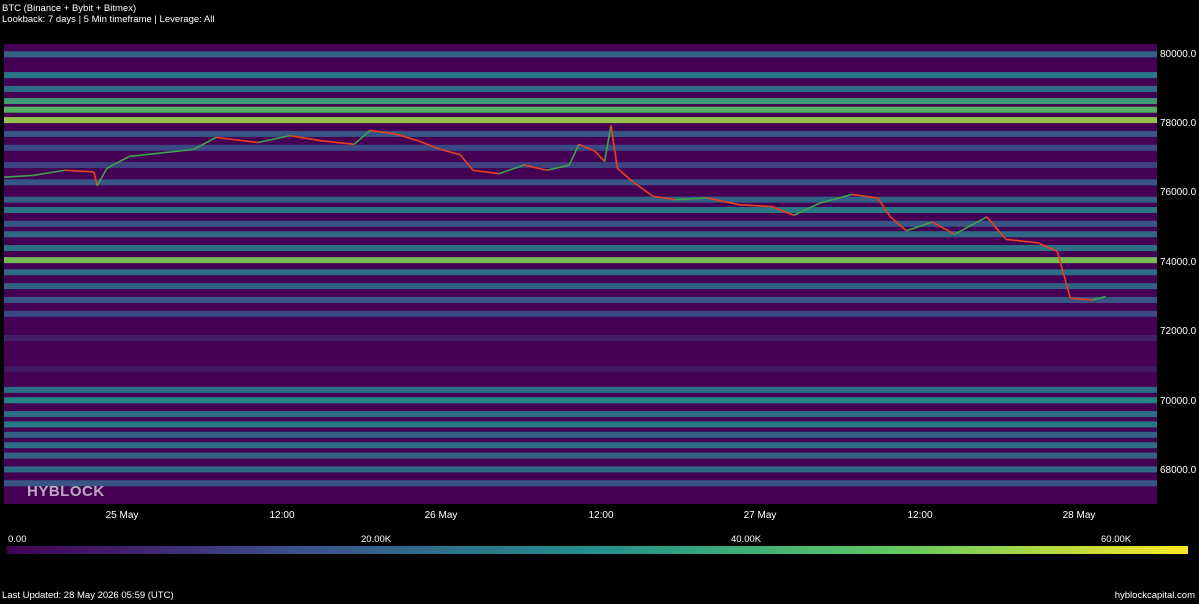 The image size is (1199, 604). Describe the element at coordinates (1079, 515) in the screenshot. I see `x-tick-label: 28 May` at that location.